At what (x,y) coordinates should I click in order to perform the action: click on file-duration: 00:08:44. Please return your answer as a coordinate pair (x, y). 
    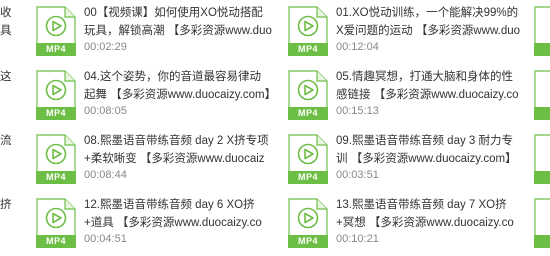
    Looking at the image, I should click on (105, 175).